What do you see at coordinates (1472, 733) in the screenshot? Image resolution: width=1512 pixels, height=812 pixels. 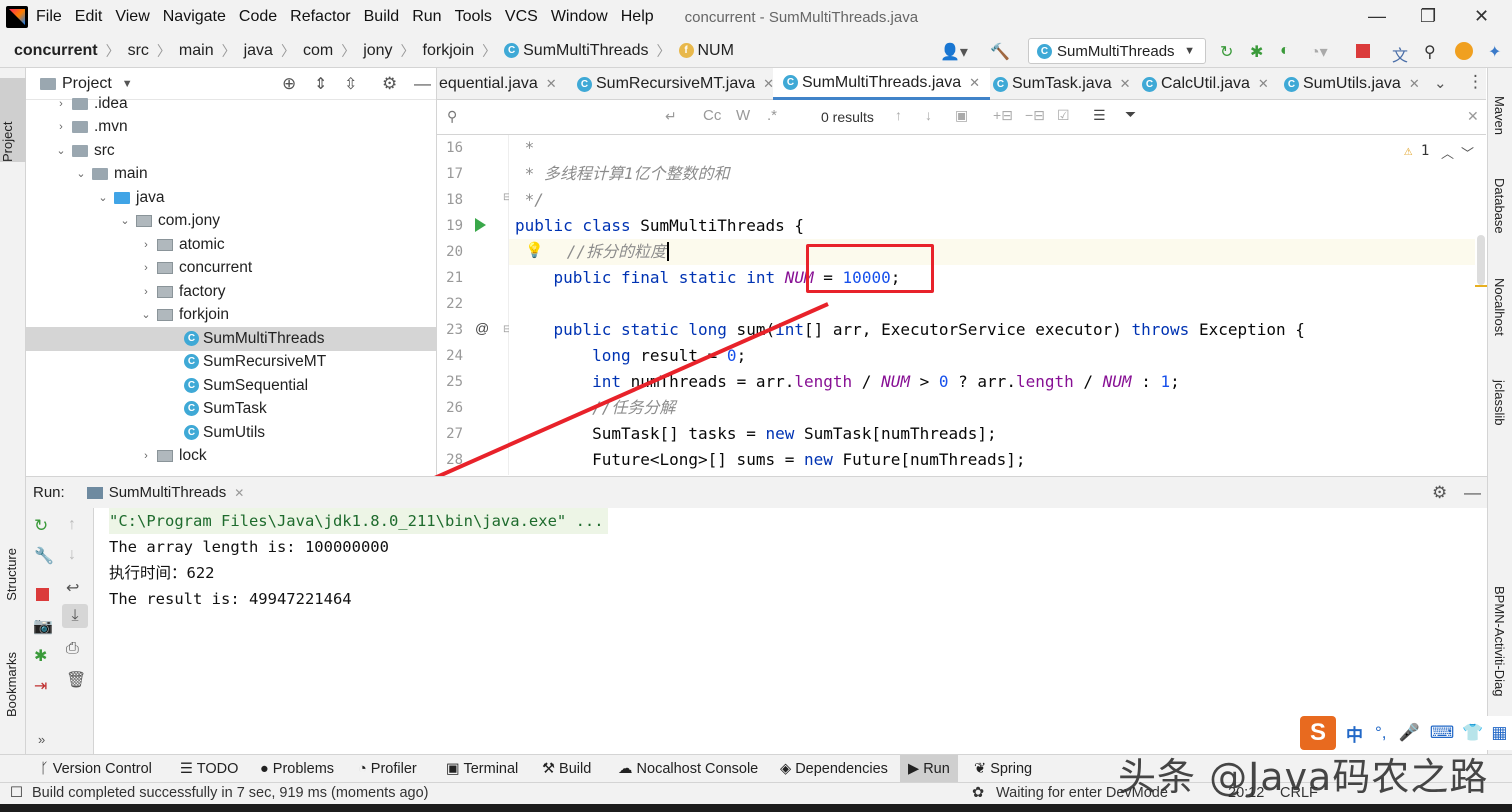 I see `skin-icon: 👕` at bounding box center [1472, 733].